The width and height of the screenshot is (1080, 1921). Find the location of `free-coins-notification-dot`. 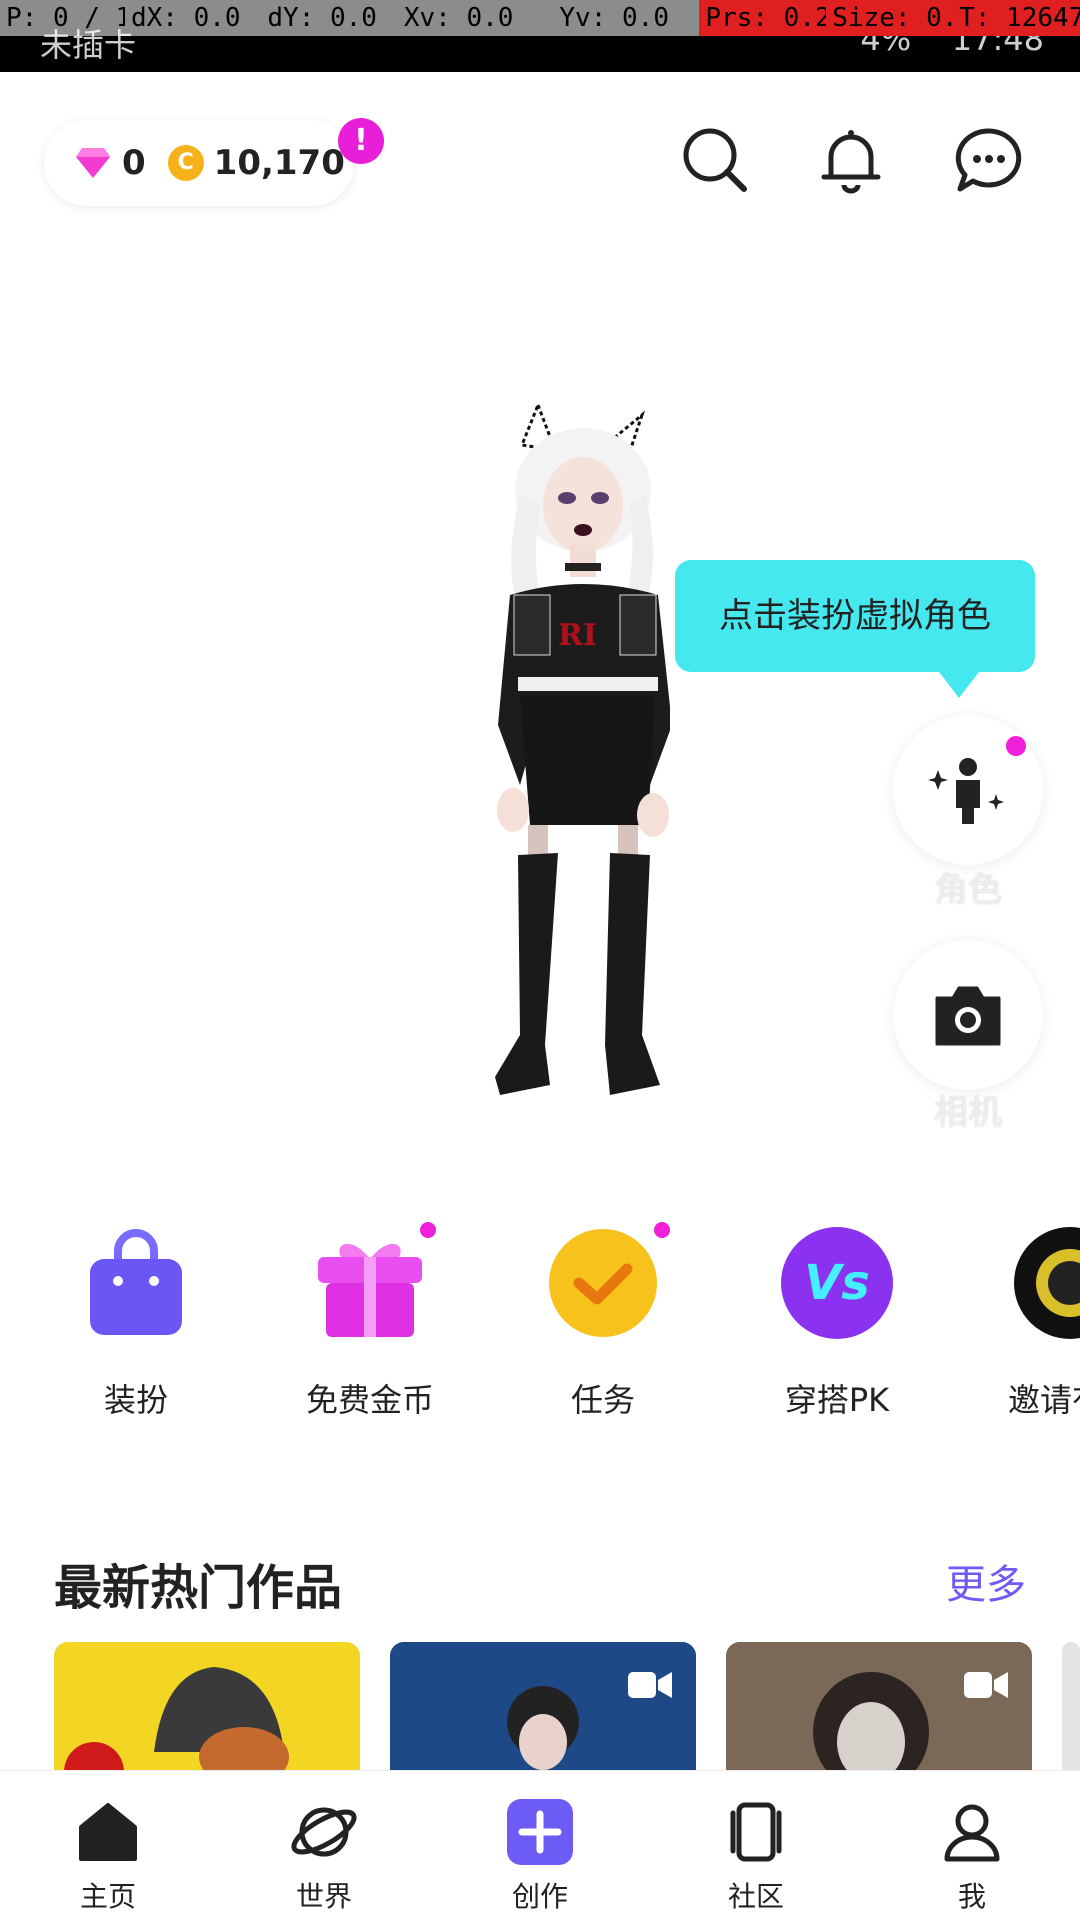

free-coins-notification-dot is located at coordinates (428, 1230).